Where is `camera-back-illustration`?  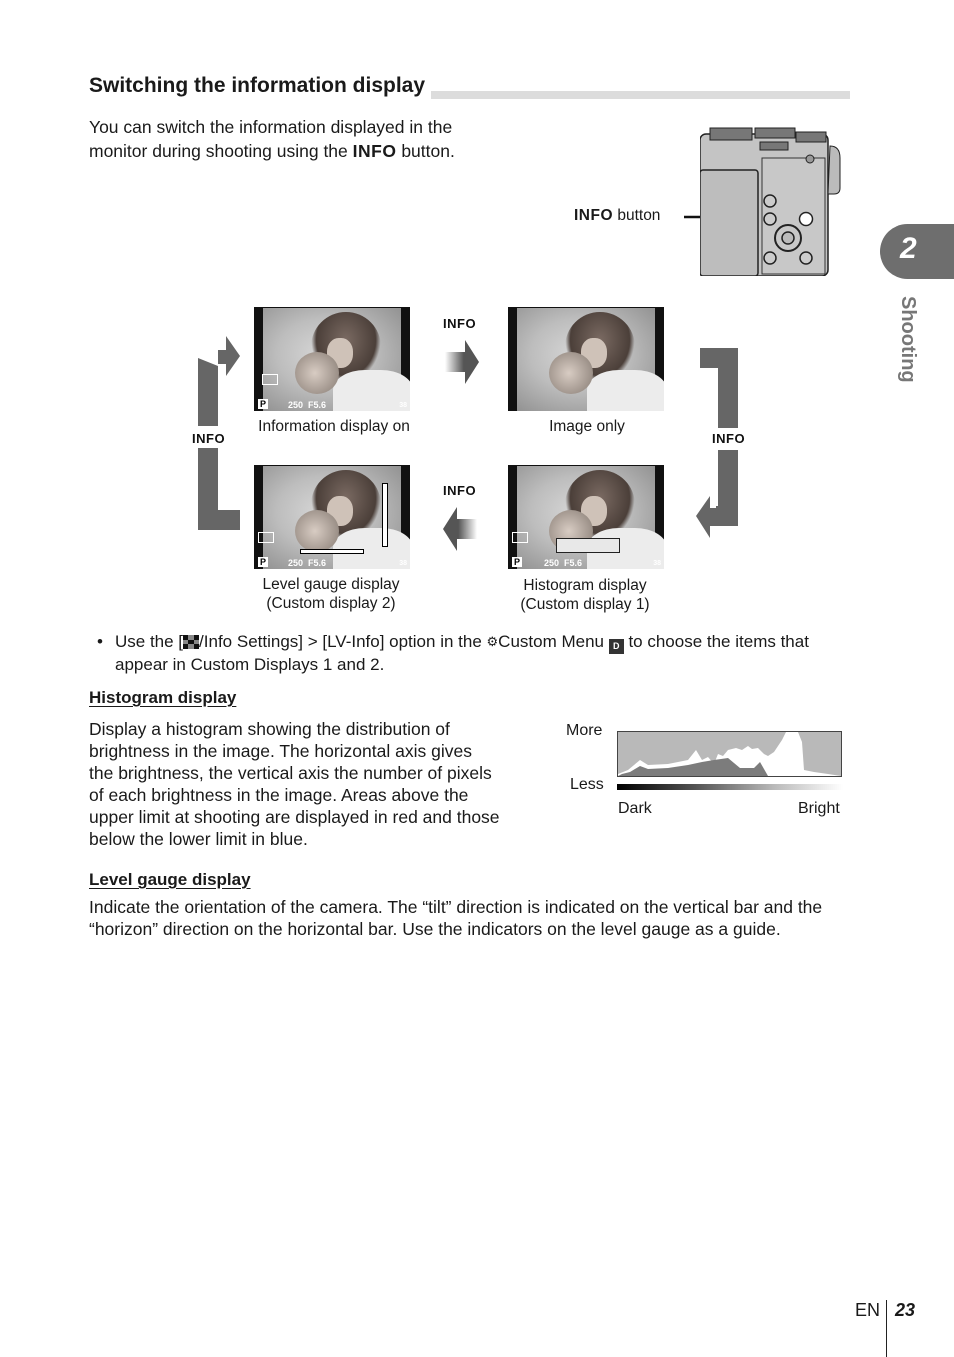
camera-back-illustration is located at coordinates (770, 201).